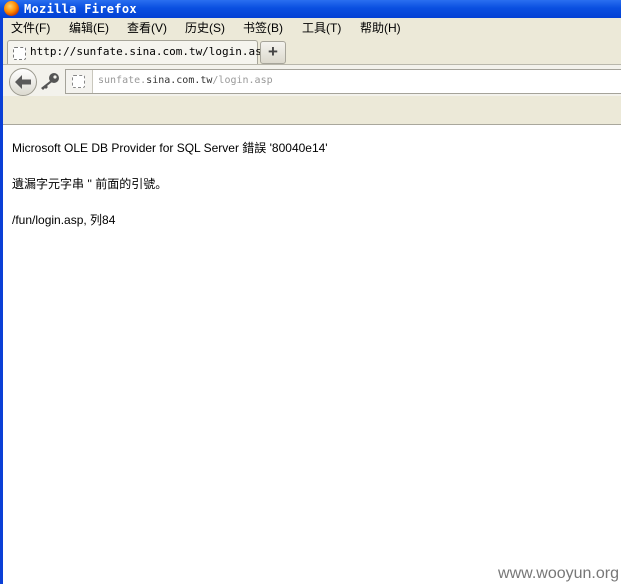 The height and width of the screenshot is (584, 621). I want to click on menu-help: 帮助(H), so click(380, 28).